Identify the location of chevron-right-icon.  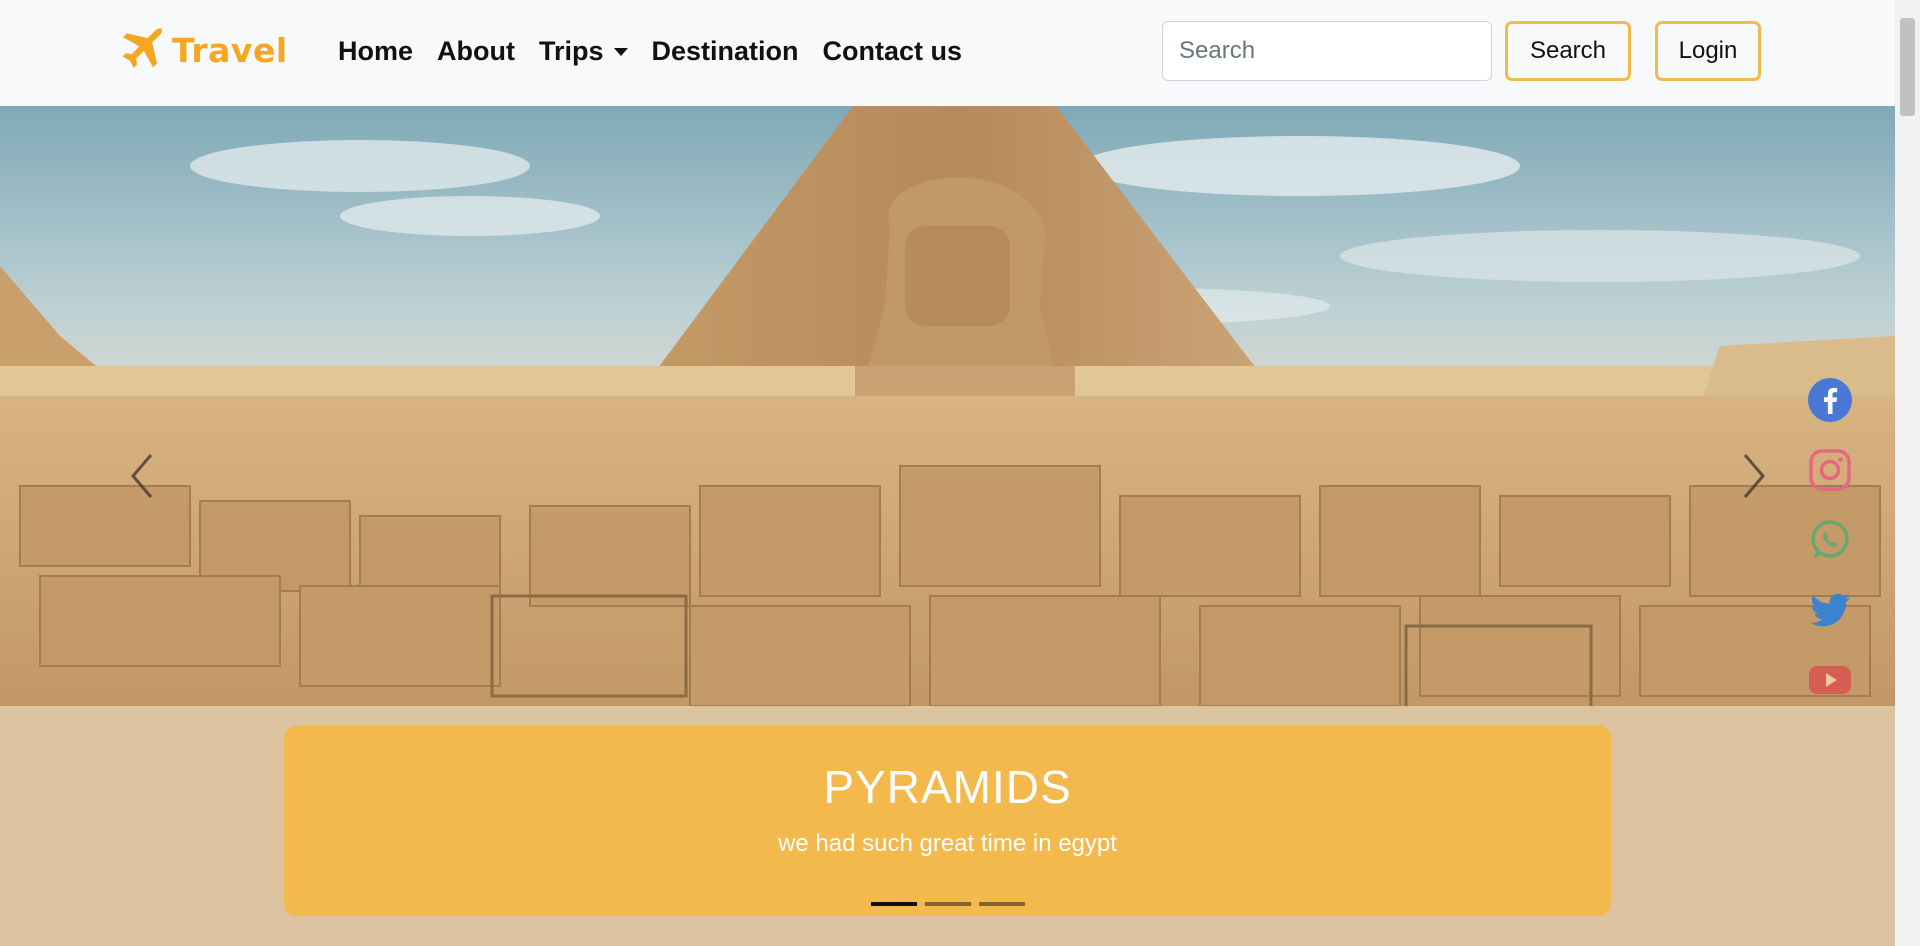
(1754, 476).